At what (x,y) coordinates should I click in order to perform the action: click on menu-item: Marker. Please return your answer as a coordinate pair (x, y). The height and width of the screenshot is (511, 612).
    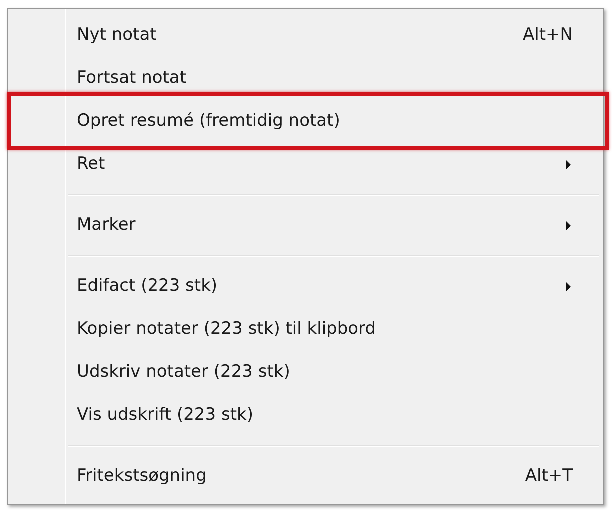
    Looking at the image, I should click on (305, 225).